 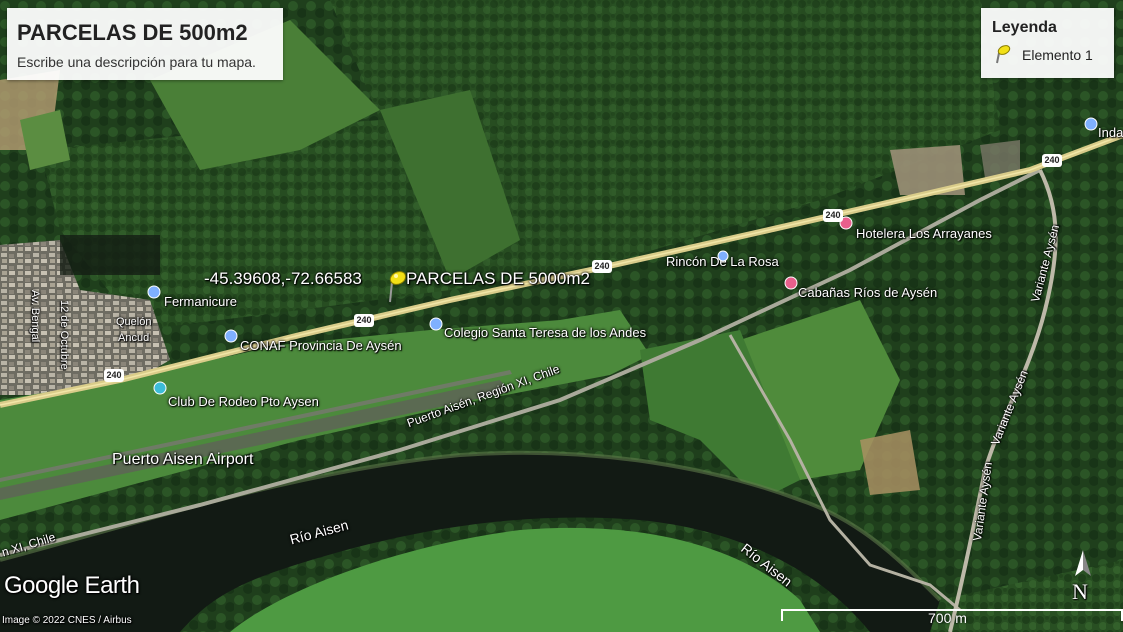 What do you see at coordinates (35, 316) in the screenshot?
I see `road-label-av-bengal: Av. Bengal` at bounding box center [35, 316].